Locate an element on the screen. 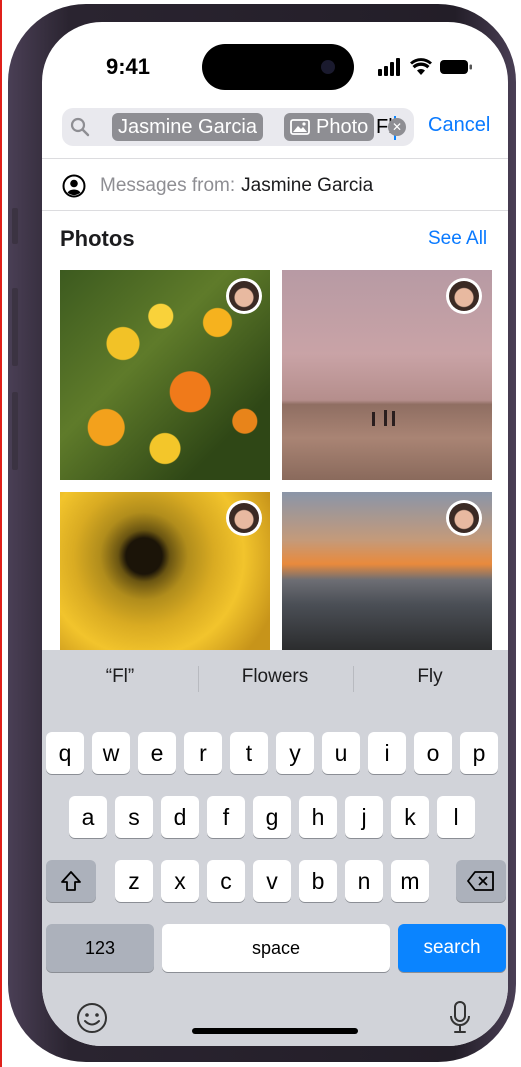 The width and height of the screenshot is (521, 1067). key-g: g is located at coordinates (272, 817).